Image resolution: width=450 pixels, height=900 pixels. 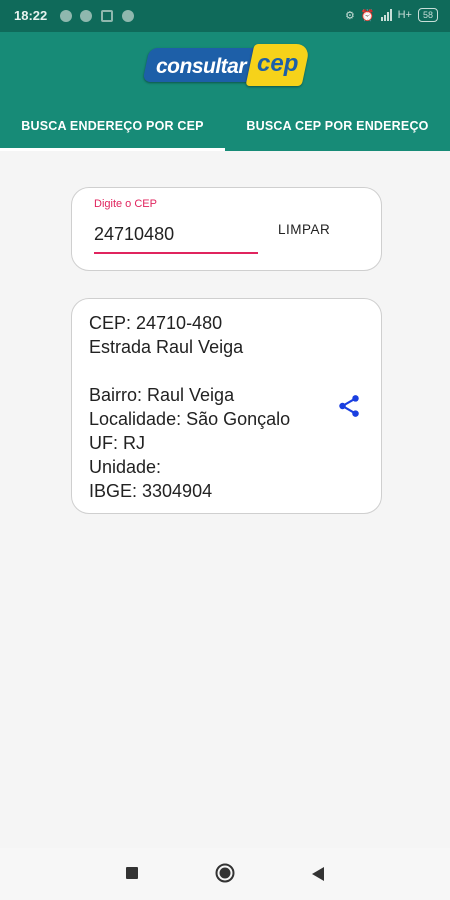 What do you see at coordinates (350, 15) in the screenshot?
I see `settings-icon: ⚙` at bounding box center [350, 15].